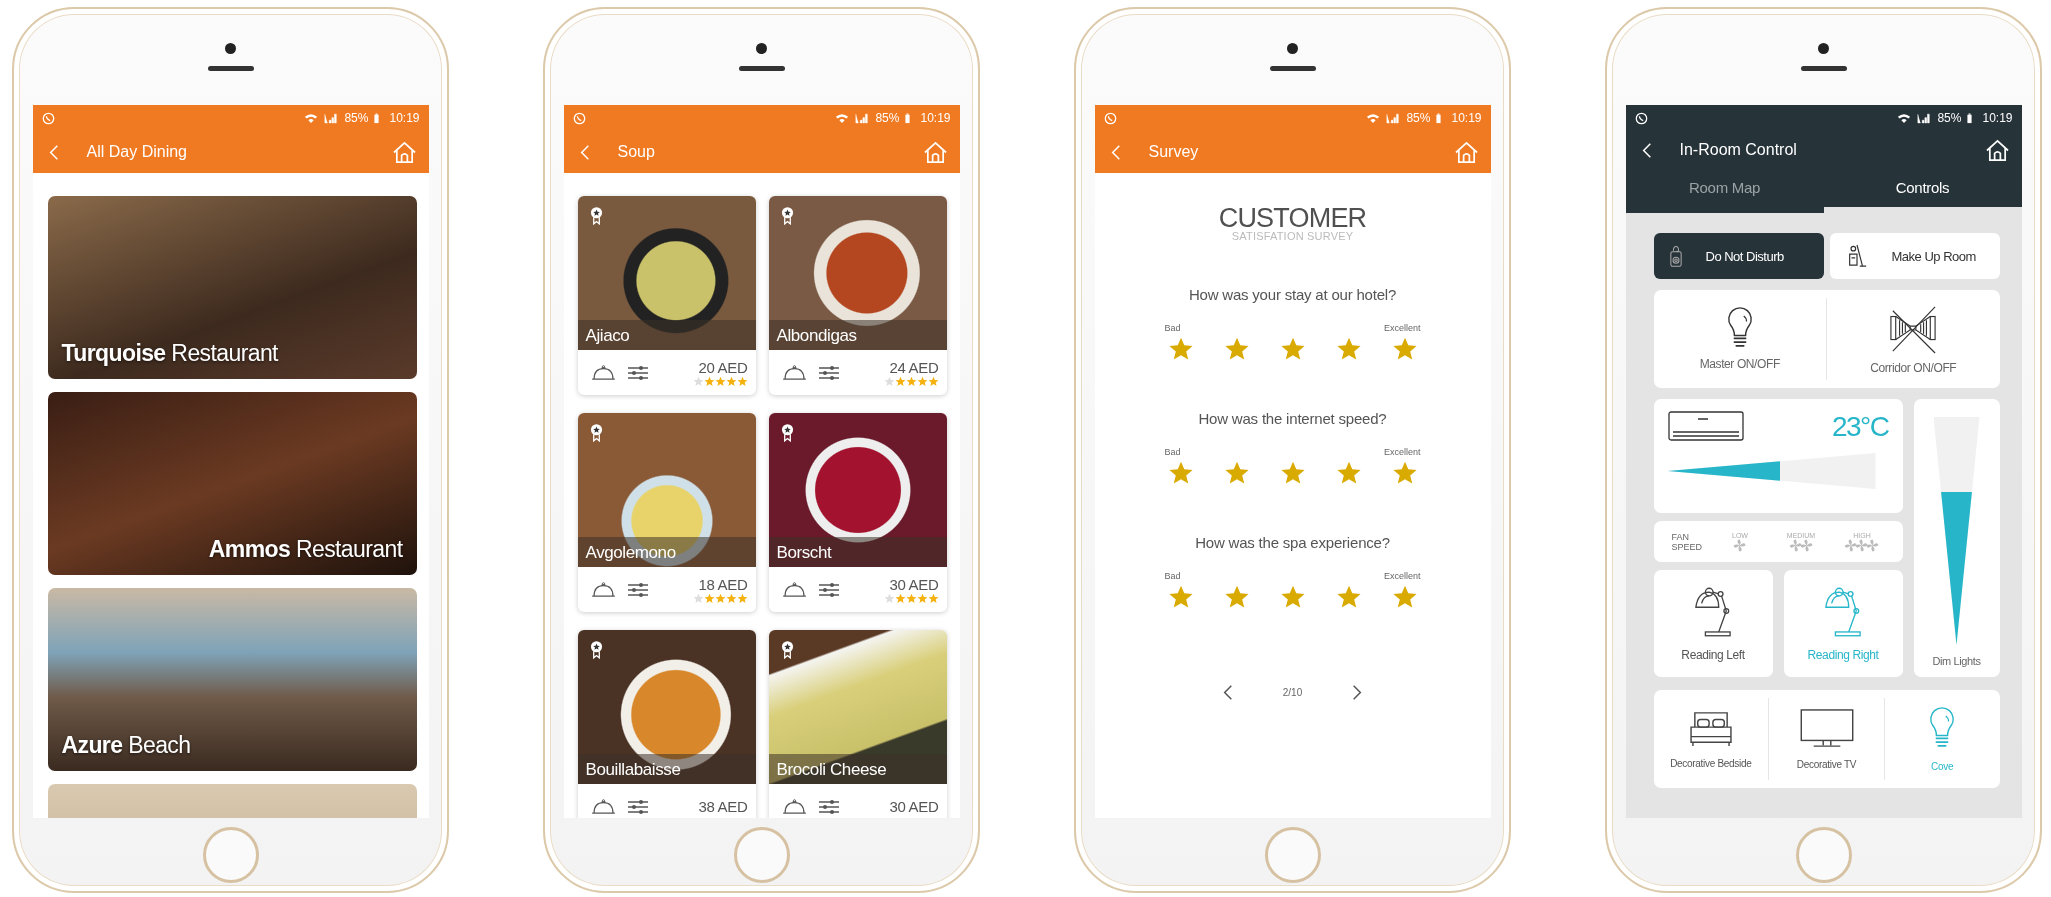 The image size is (2051, 897). What do you see at coordinates (1711, 763) in the screenshot?
I see `light-label: Decorative Bedside` at bounding box center [1711, 763].